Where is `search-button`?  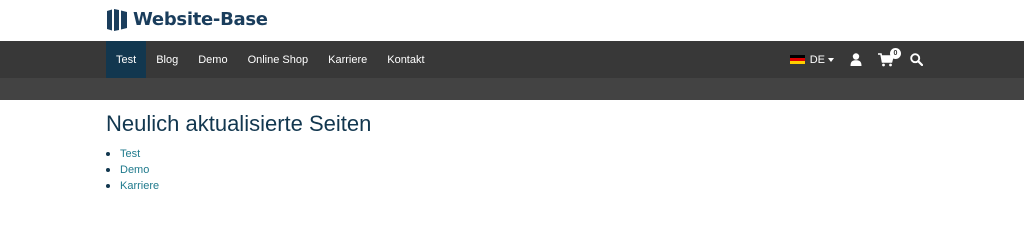 search-button is located at coordinates (916, 59).